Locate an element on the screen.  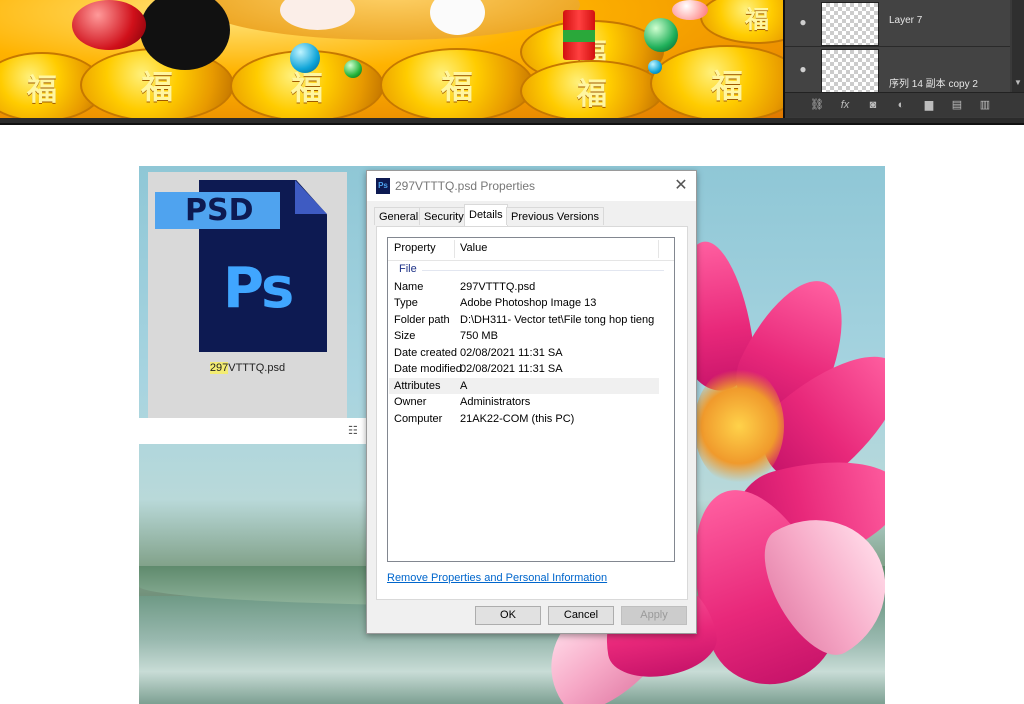
property-name: Folder path is located at coordinates (422, 320).